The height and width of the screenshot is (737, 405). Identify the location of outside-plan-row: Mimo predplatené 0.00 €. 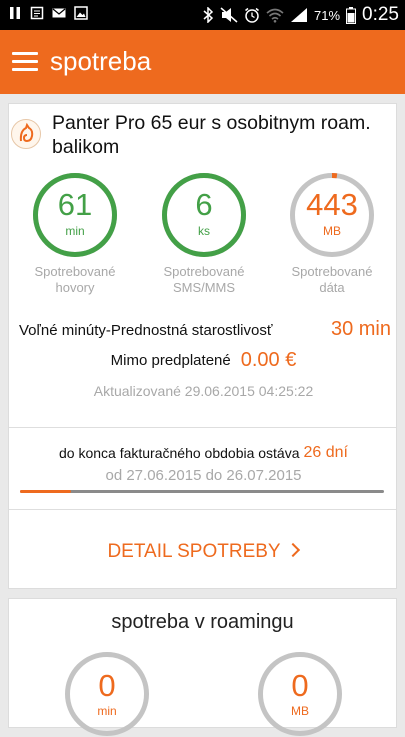
(203, 360).